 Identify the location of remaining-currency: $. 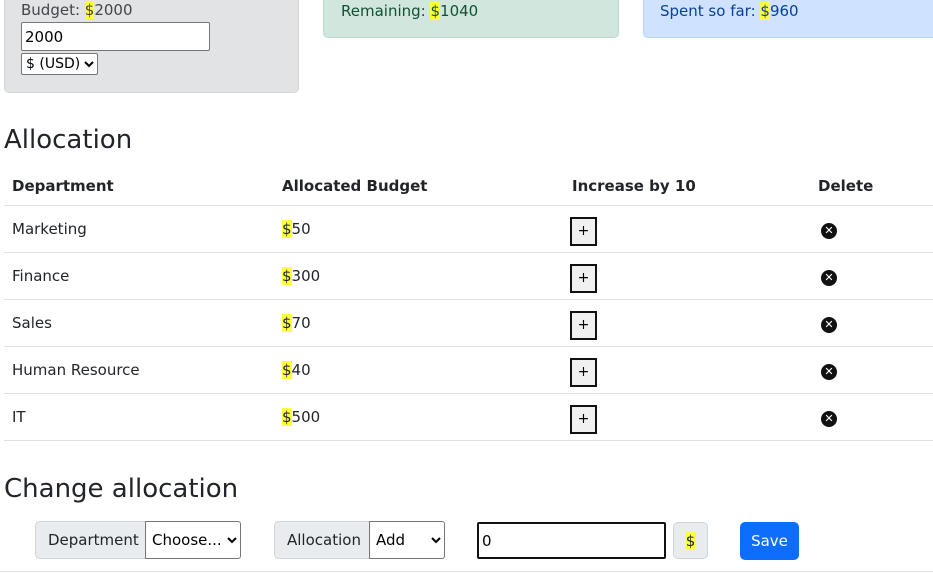
(435, 11).